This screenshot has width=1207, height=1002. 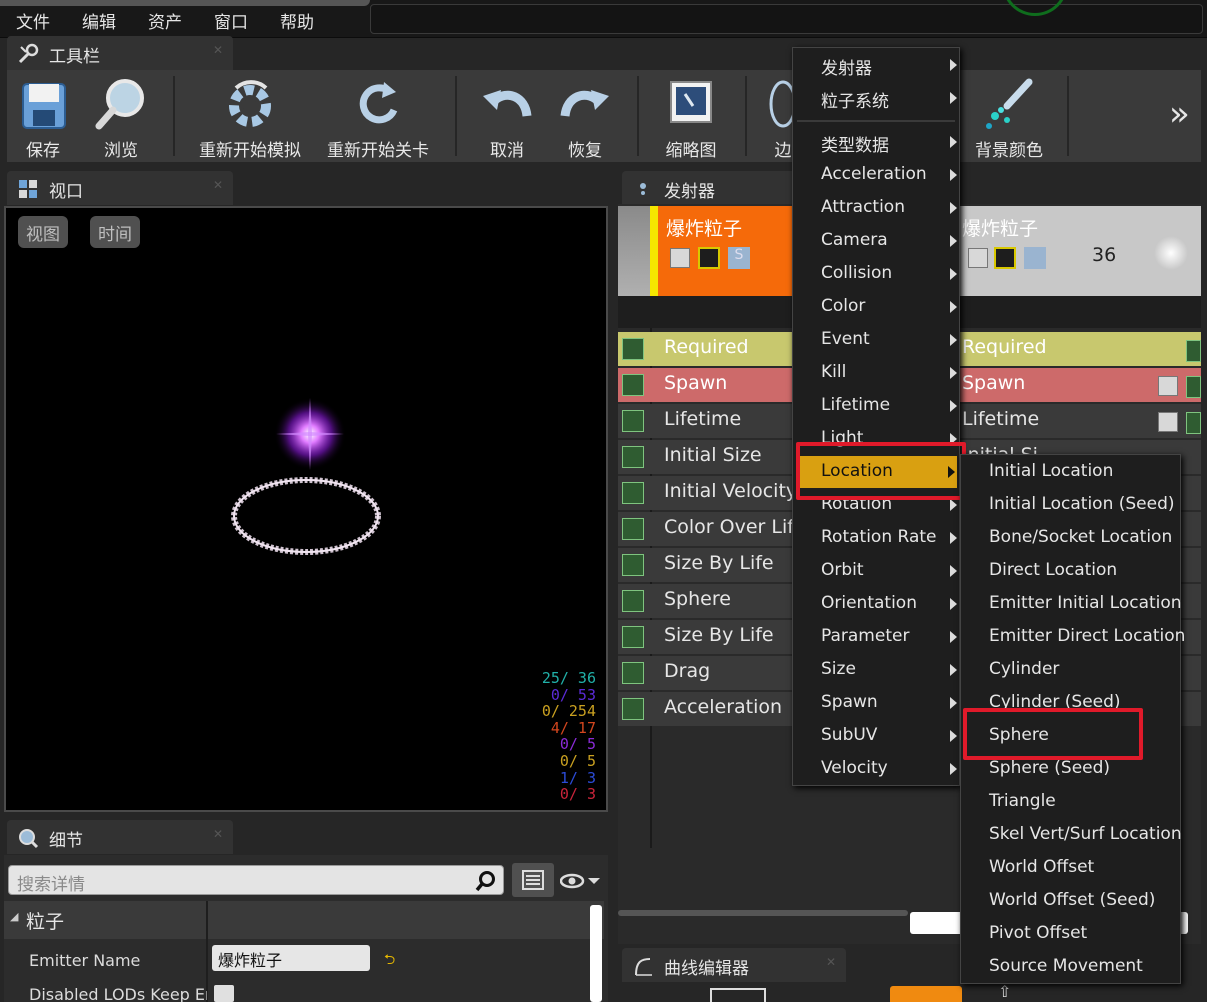 I want to click on menu-item-kill: Kill, so click(x=876, y=373).